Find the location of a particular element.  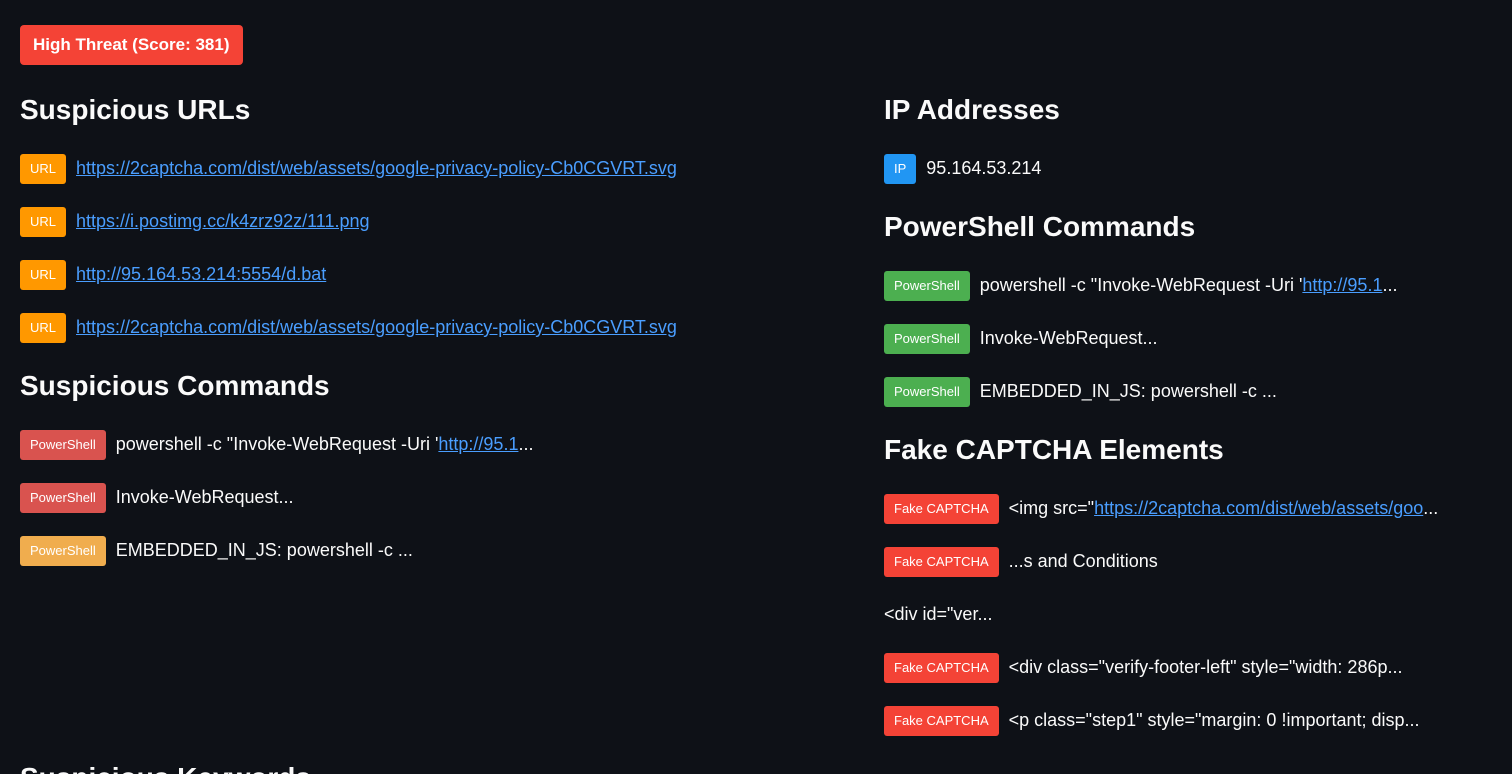

ip-list: IP 95.164.53.214 is located at coordinates (1189, 168).